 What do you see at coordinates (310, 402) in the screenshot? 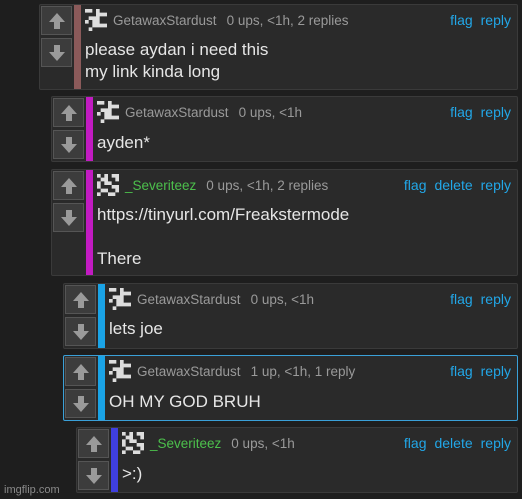
I see `comment-body: OH MY GOD BRUH` at bounding box center [310, 402].